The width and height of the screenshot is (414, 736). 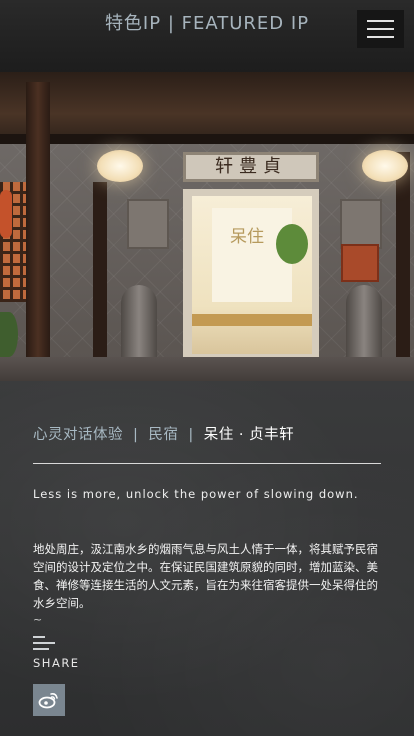 I want to click on weibo-share-button, so click(x=49, y=700).